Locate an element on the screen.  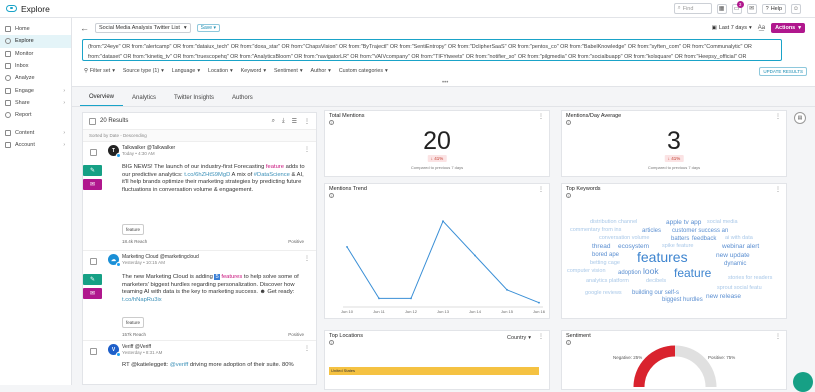
keyword-term: webinar alert is located at coordinates (740, 247).